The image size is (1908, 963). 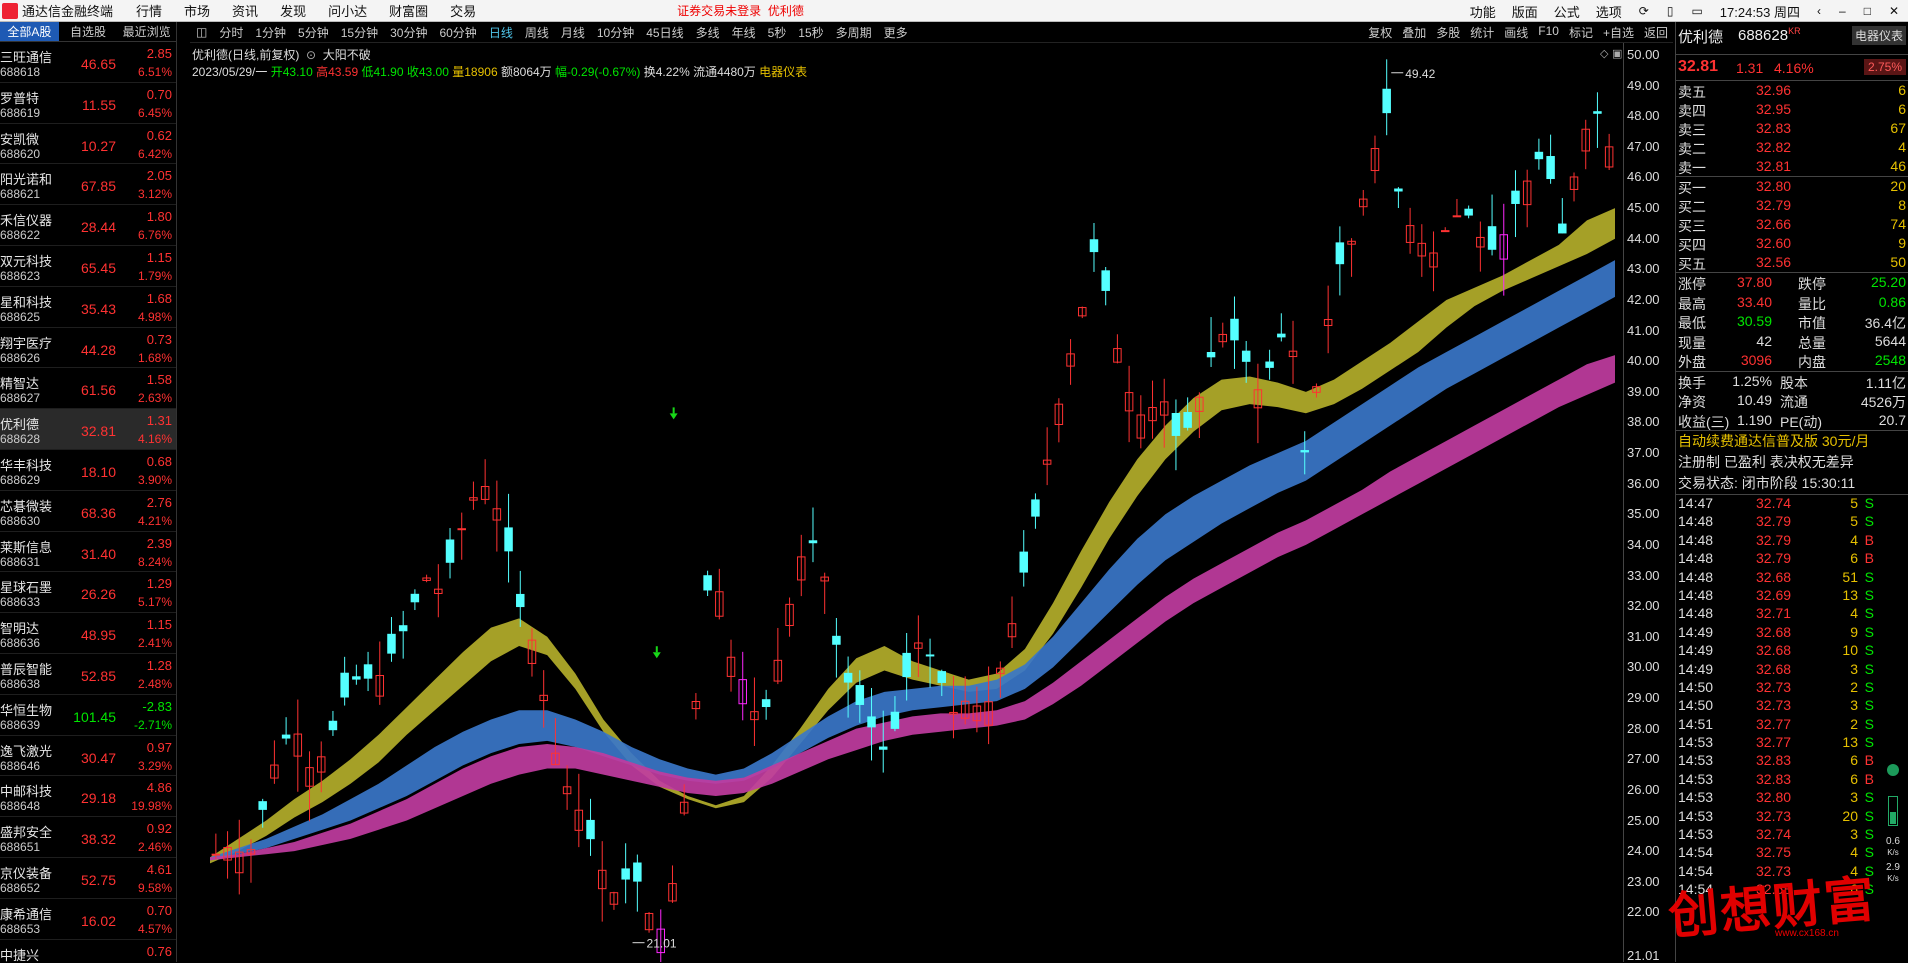 I want to click on menu-trade: 交易, so click(x=463, y=10).